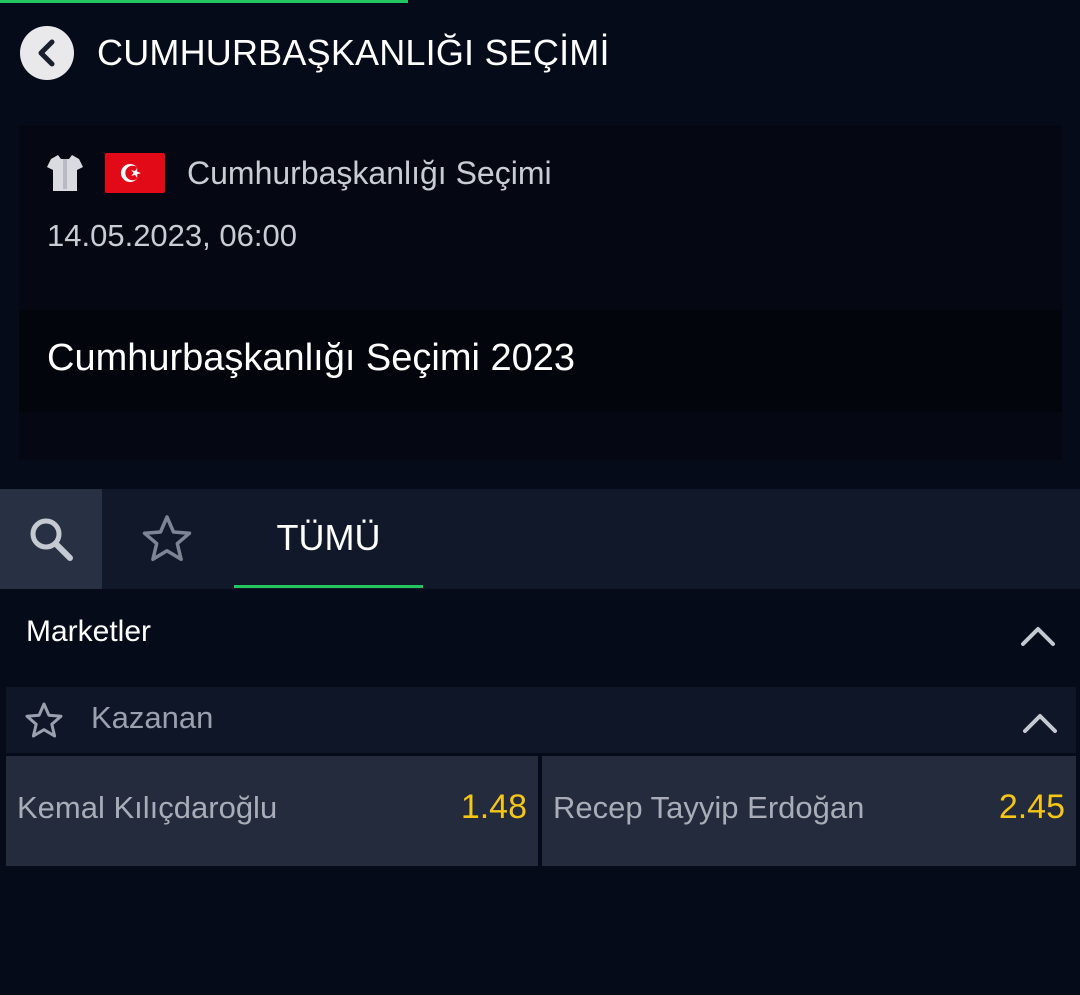 The width and height of the screenshot is (1080, 995). I want to click on back-button, so click(47, 53).